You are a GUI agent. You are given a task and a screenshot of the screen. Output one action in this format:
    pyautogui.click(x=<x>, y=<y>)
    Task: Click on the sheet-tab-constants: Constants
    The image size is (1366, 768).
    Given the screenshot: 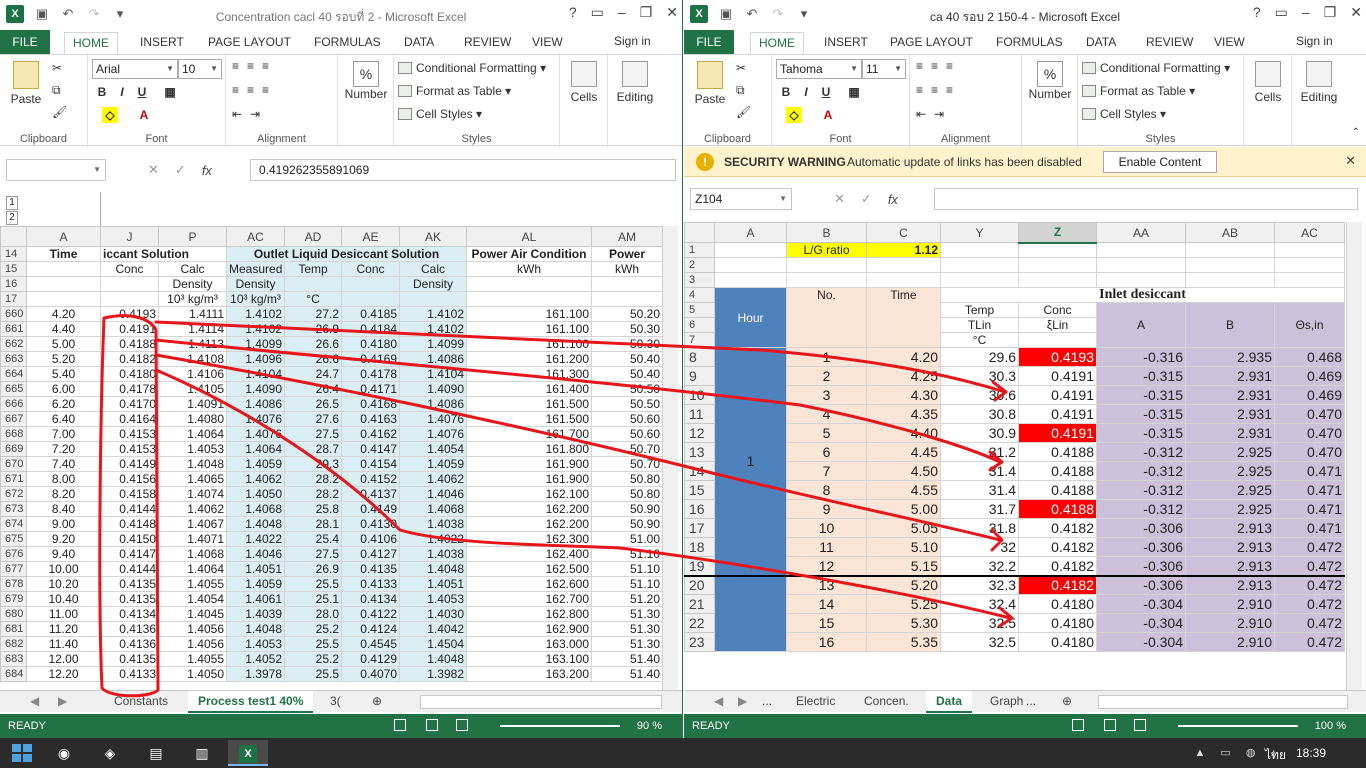 What is the action you would take?
    pyautogui.click(x=141, y=702)
    